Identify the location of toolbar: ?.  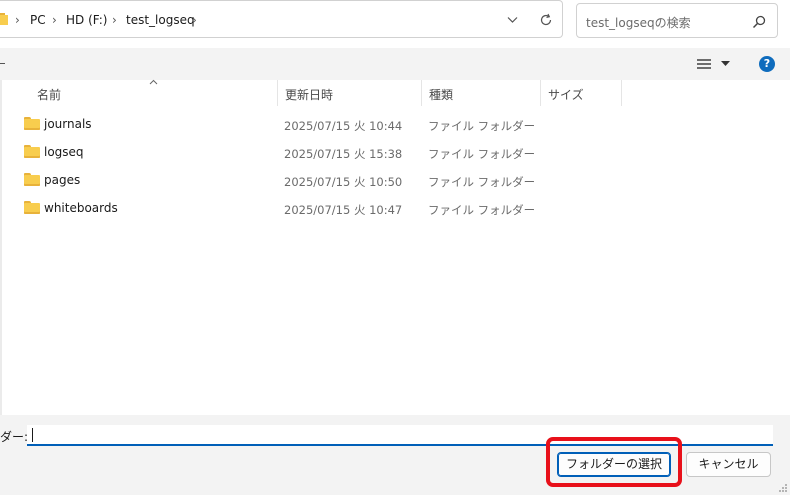
(395, 64).